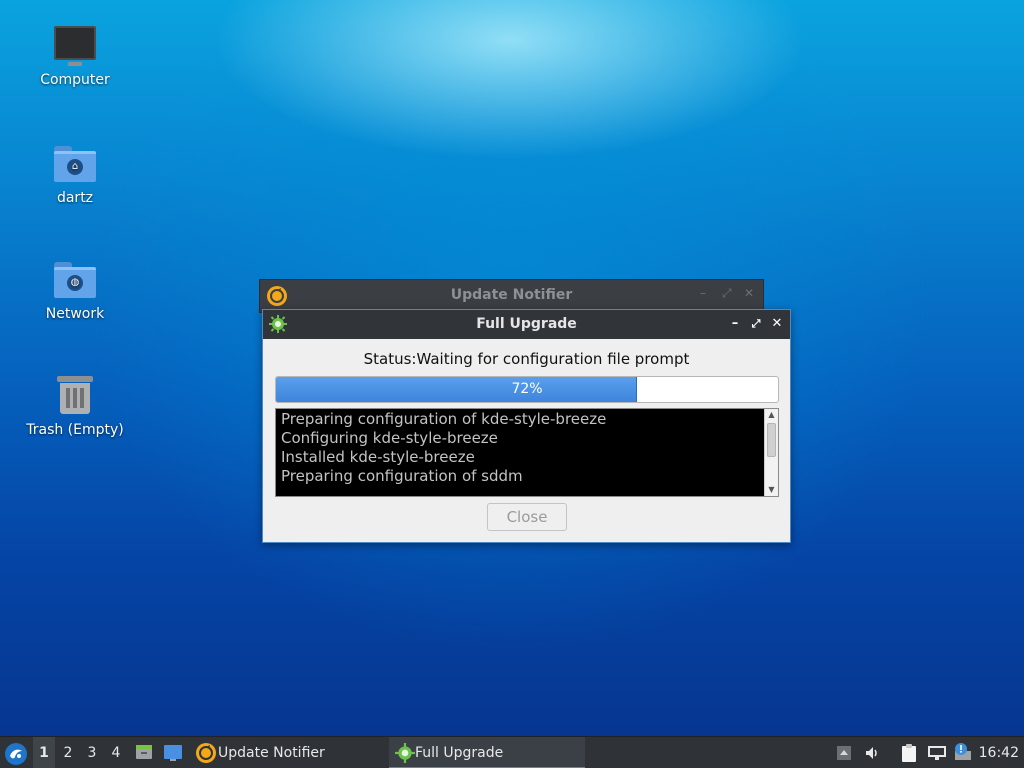  I want to click on progress-bar: 72%, so click(527, 389).